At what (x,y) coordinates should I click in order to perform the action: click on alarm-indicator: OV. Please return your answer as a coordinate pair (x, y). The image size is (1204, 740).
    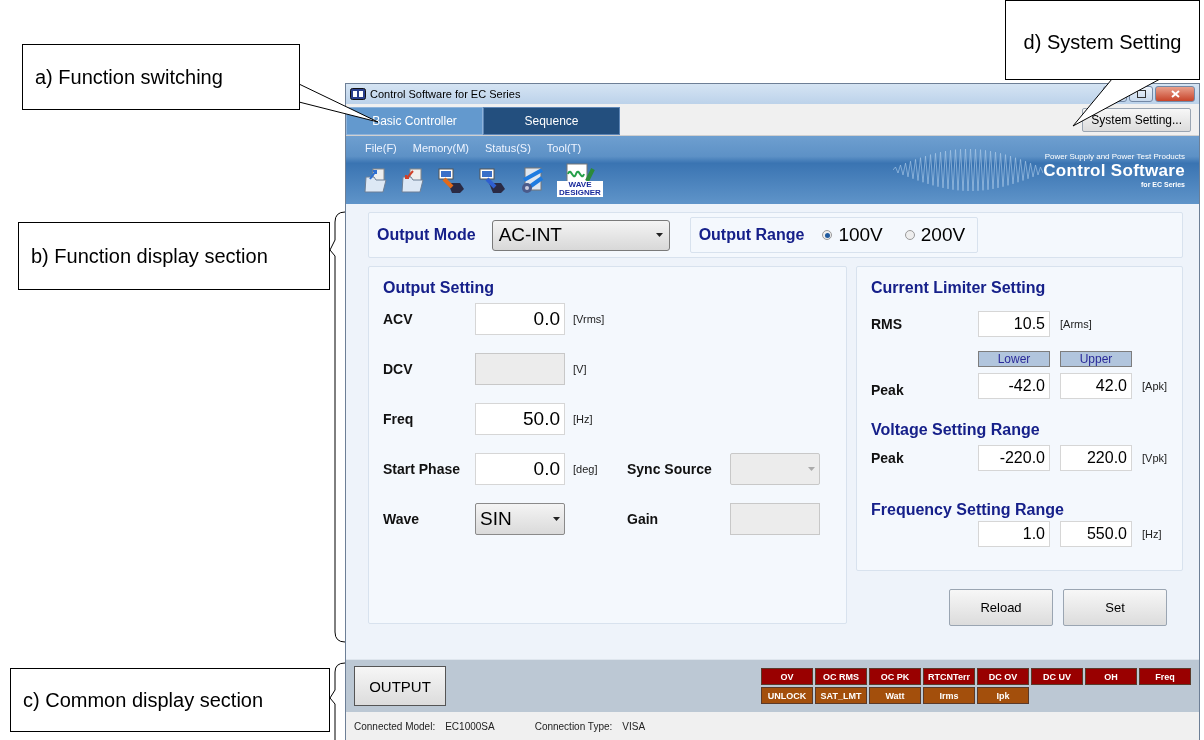
    Looking at the image, I should click on (787, 676).